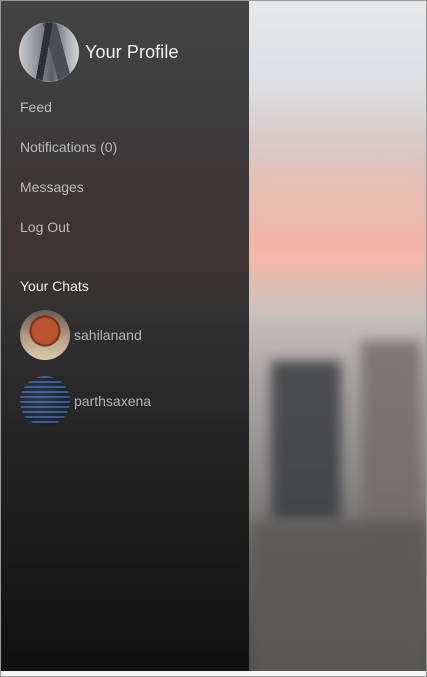 The image size is (427, 677). Describe the element at coordinates (132, 52) in the screenshot. I see `profile-name: Your Profile` at that location.